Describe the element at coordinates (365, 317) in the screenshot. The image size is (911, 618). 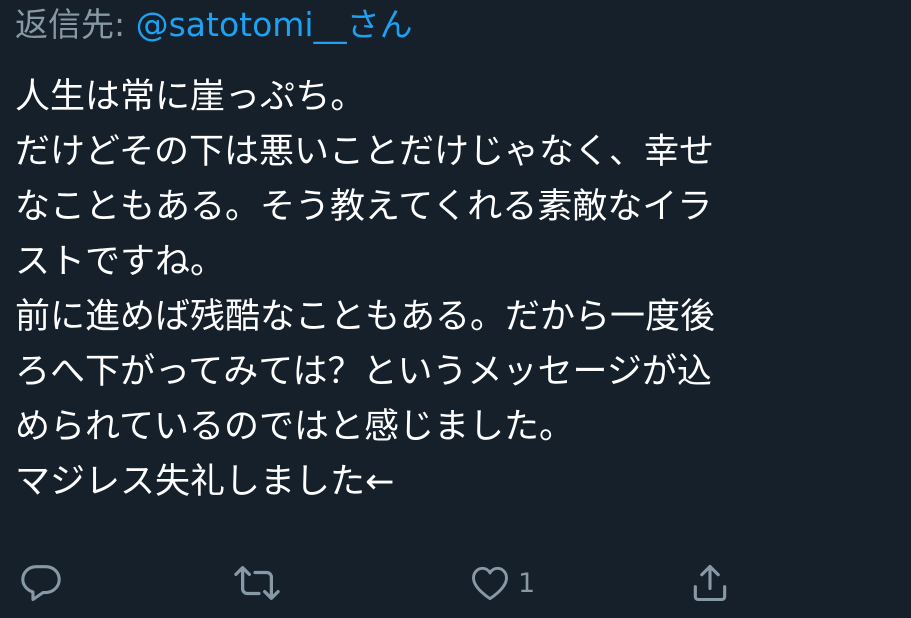
I see `tweet-line: 前に進めば残酷なこともある。だから一度後` at that location.